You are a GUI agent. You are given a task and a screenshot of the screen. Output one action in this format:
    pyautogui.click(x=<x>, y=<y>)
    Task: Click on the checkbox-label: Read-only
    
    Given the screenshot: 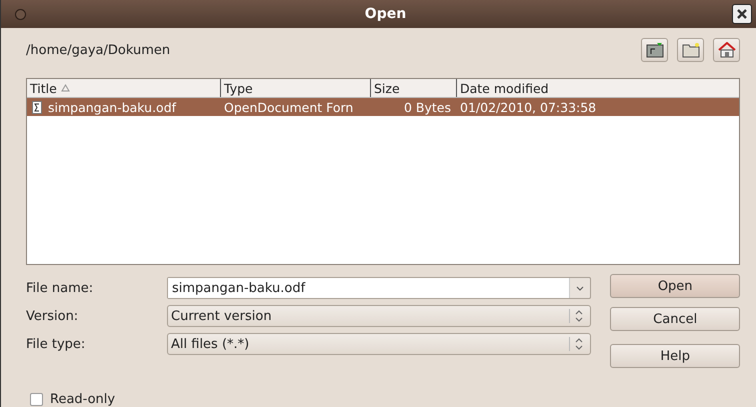 What is the action you would take?
    pyautogui.click(x=83, y=399)
    